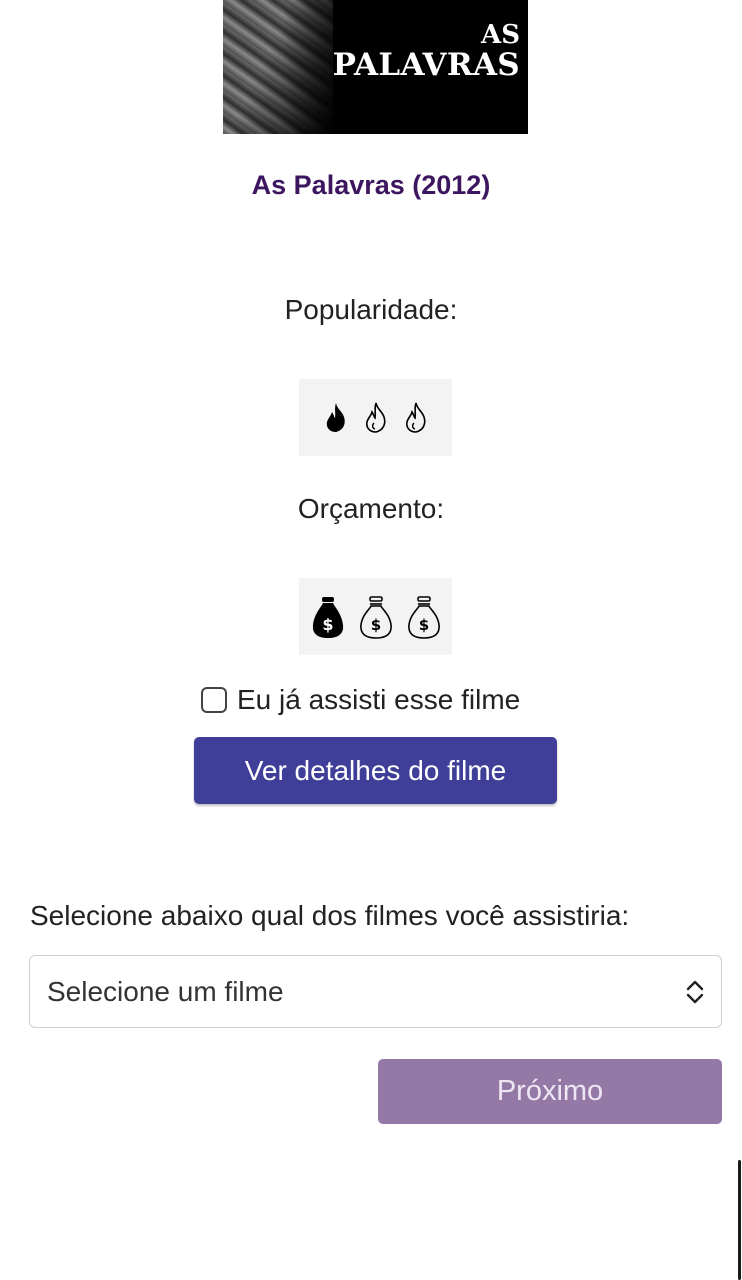 The width and height of the screenshot is (742, 1280). Describe the element at coordinates (739, 1220) in the screenshot. I see `scrollbar` at that location.